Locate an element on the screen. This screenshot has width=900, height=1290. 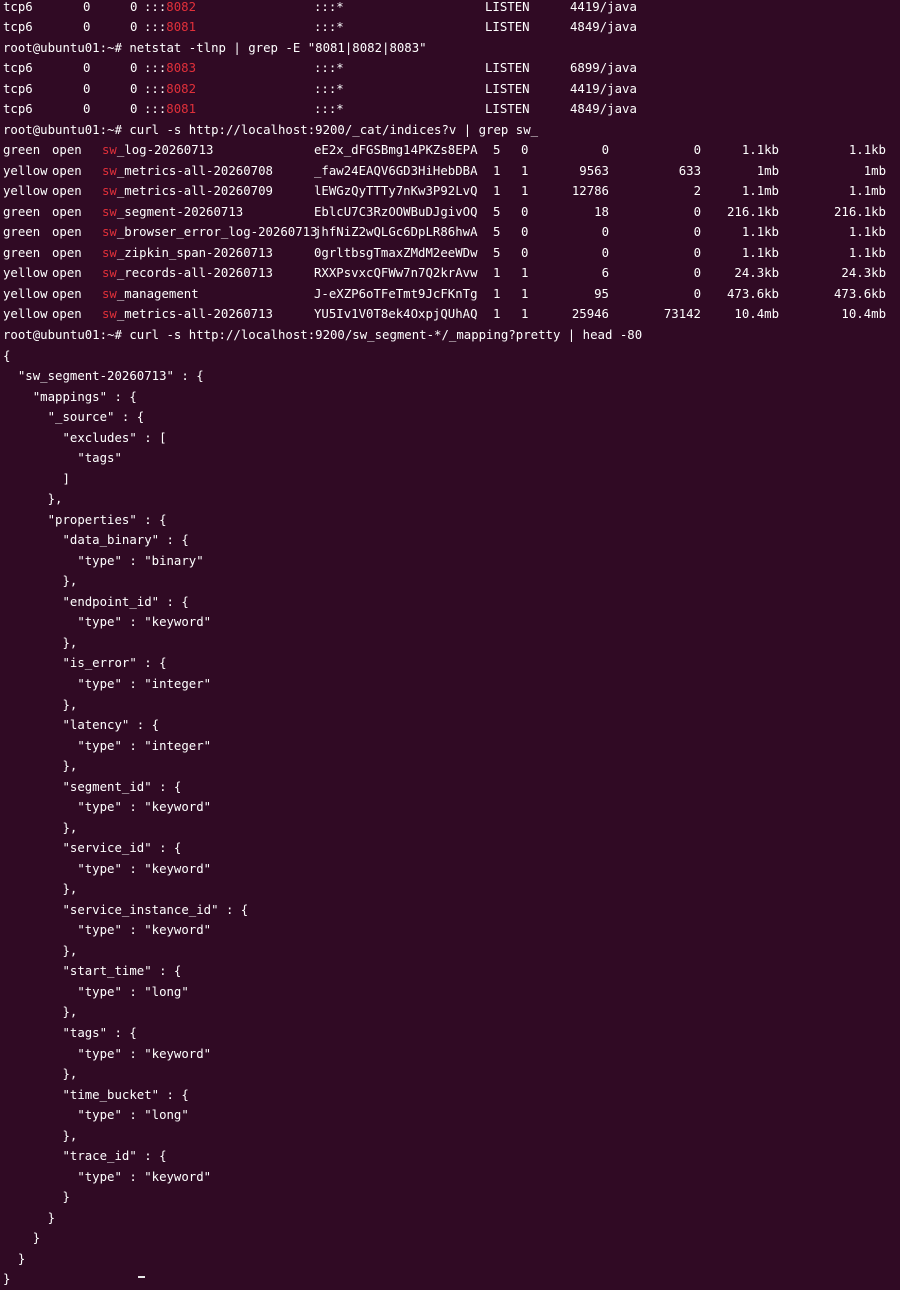
index-name: sw_log-20260713 is located at coordinates (158, 150).